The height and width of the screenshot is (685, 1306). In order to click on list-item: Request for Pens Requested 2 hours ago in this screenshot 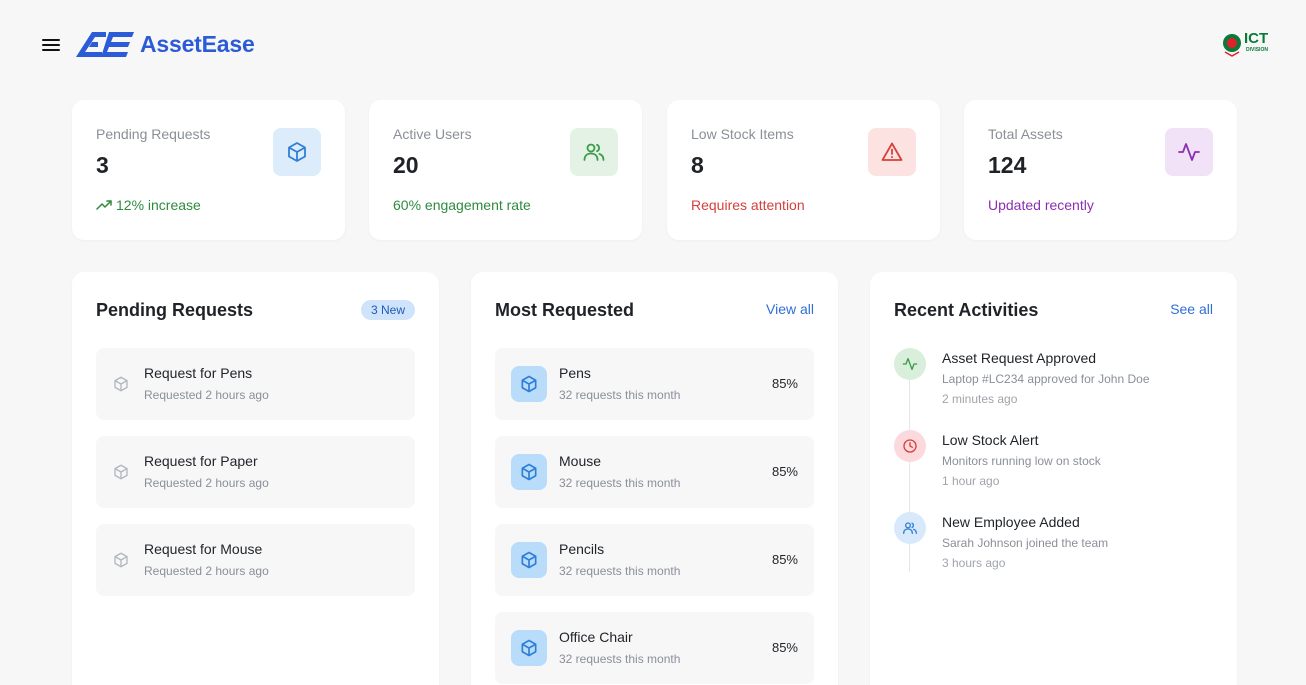, I will do `click(255, 384)`.